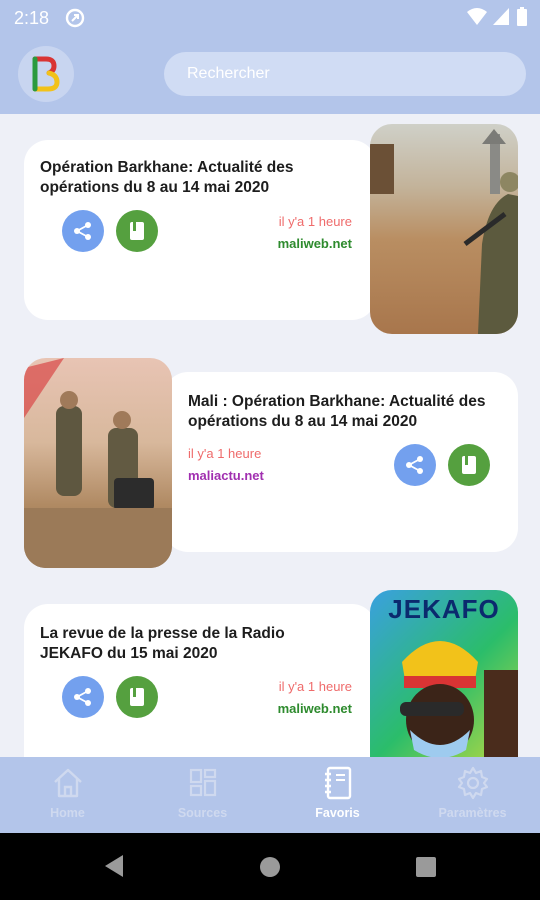 The image size is (540, 900). I want to click on nav-label: Home, so click(67, 813).